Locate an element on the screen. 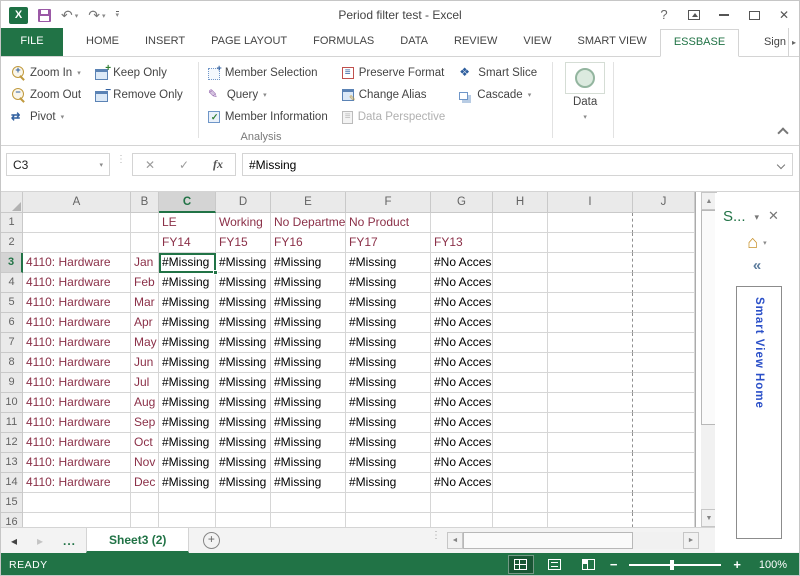 This screenshot has width=800, height=576. cell-d12: #Missing is located at coordinates (243, 443).